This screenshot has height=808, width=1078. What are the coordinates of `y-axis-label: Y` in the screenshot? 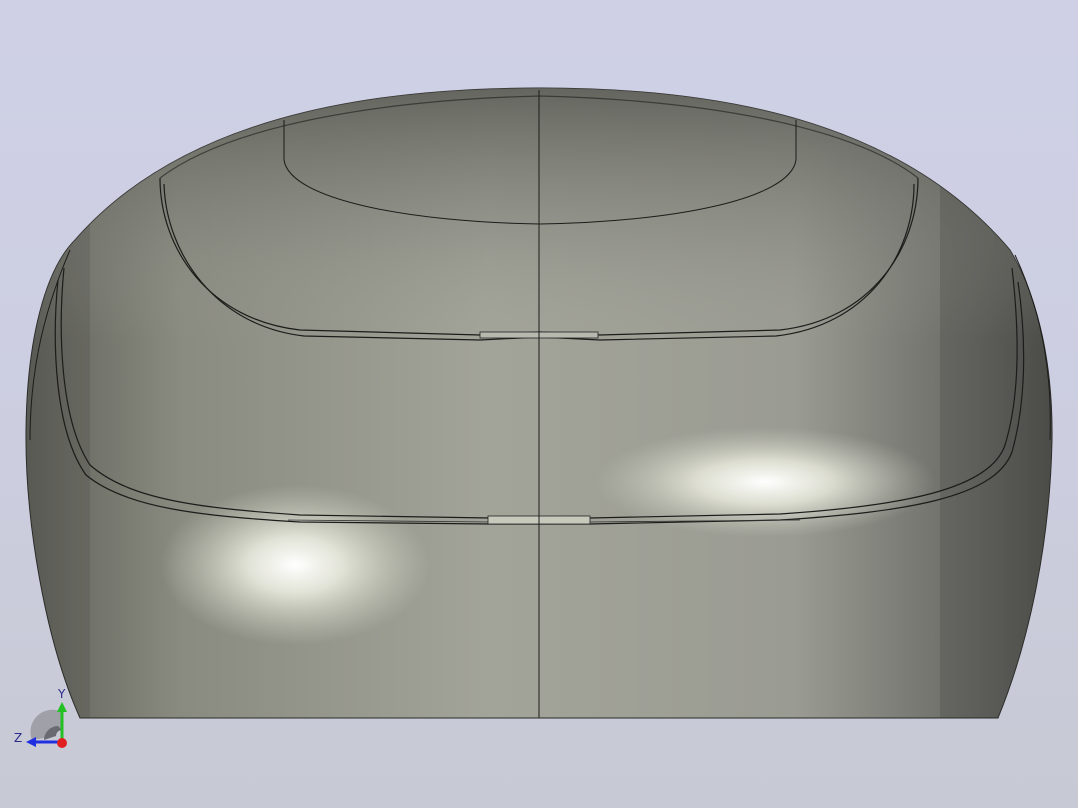 It's located at (61, 694).